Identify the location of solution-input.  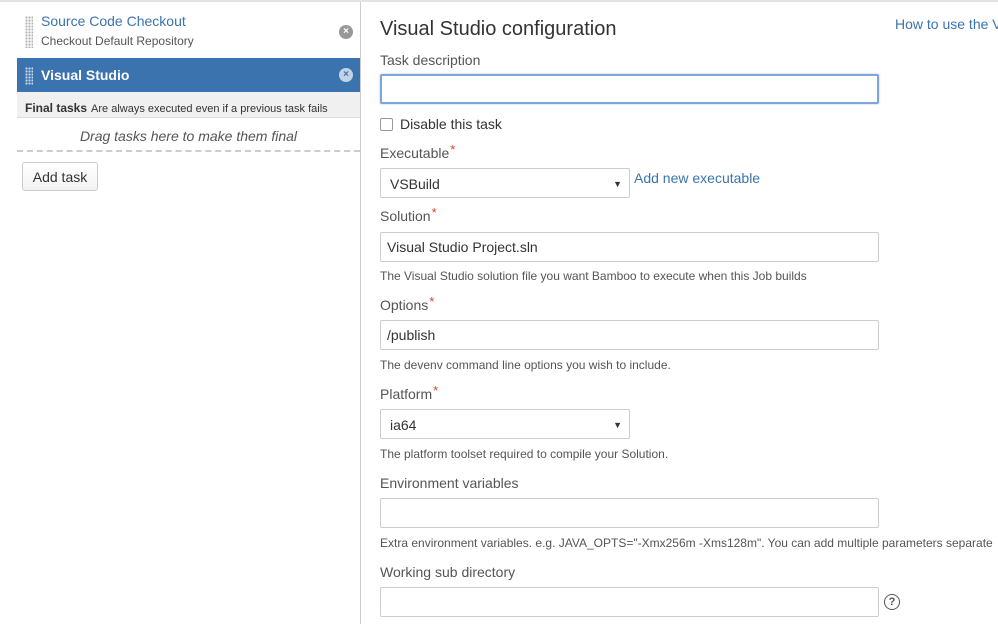
(629, 247).